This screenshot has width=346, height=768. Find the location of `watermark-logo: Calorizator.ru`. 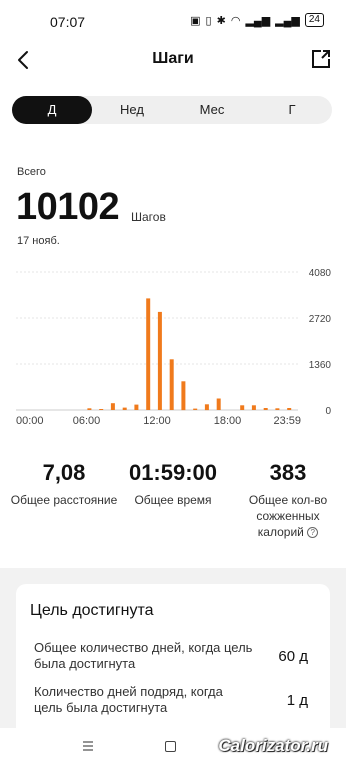

watermark-logo: Calorizator.ru is located at coordinates (273, 745).